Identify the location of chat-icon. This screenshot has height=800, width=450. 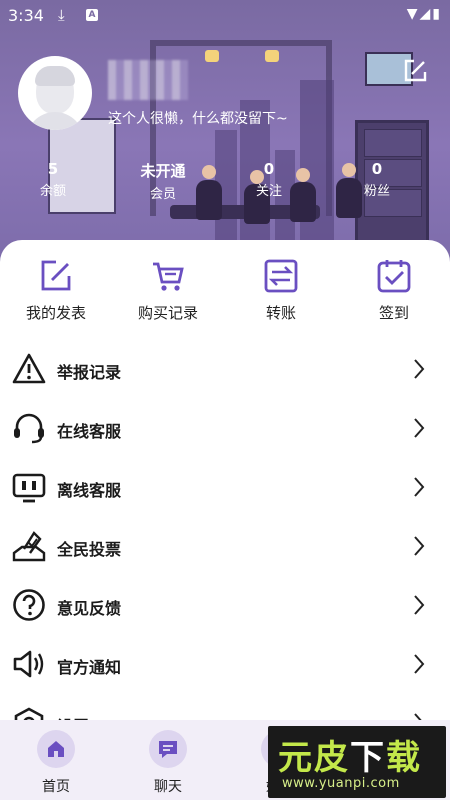
(168, 749).